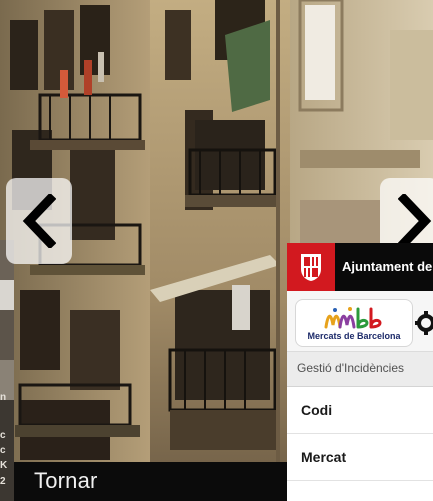  What do you see at coordinates (66, 480) in the screenshot?
I see `back-button-label: Tornar` at bounding box center [66, 480].